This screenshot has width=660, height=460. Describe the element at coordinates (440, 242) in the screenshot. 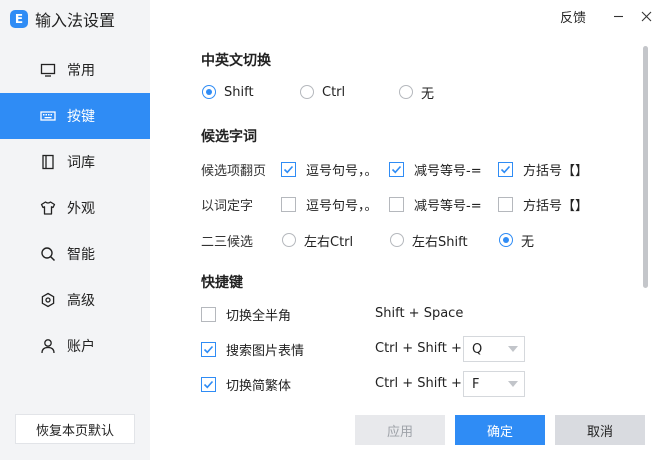

I see `radio-label: 左右Shift` at that location.